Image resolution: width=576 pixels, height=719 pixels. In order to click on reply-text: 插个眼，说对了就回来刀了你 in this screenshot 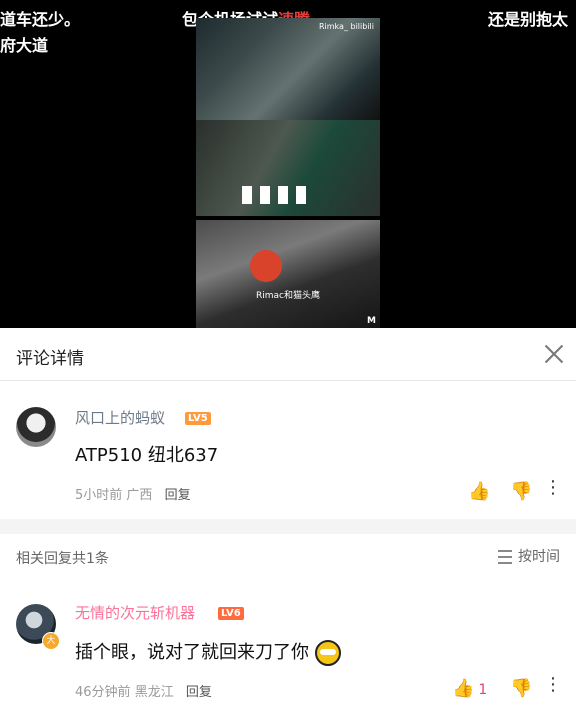, I will do `click(208, 652)`.